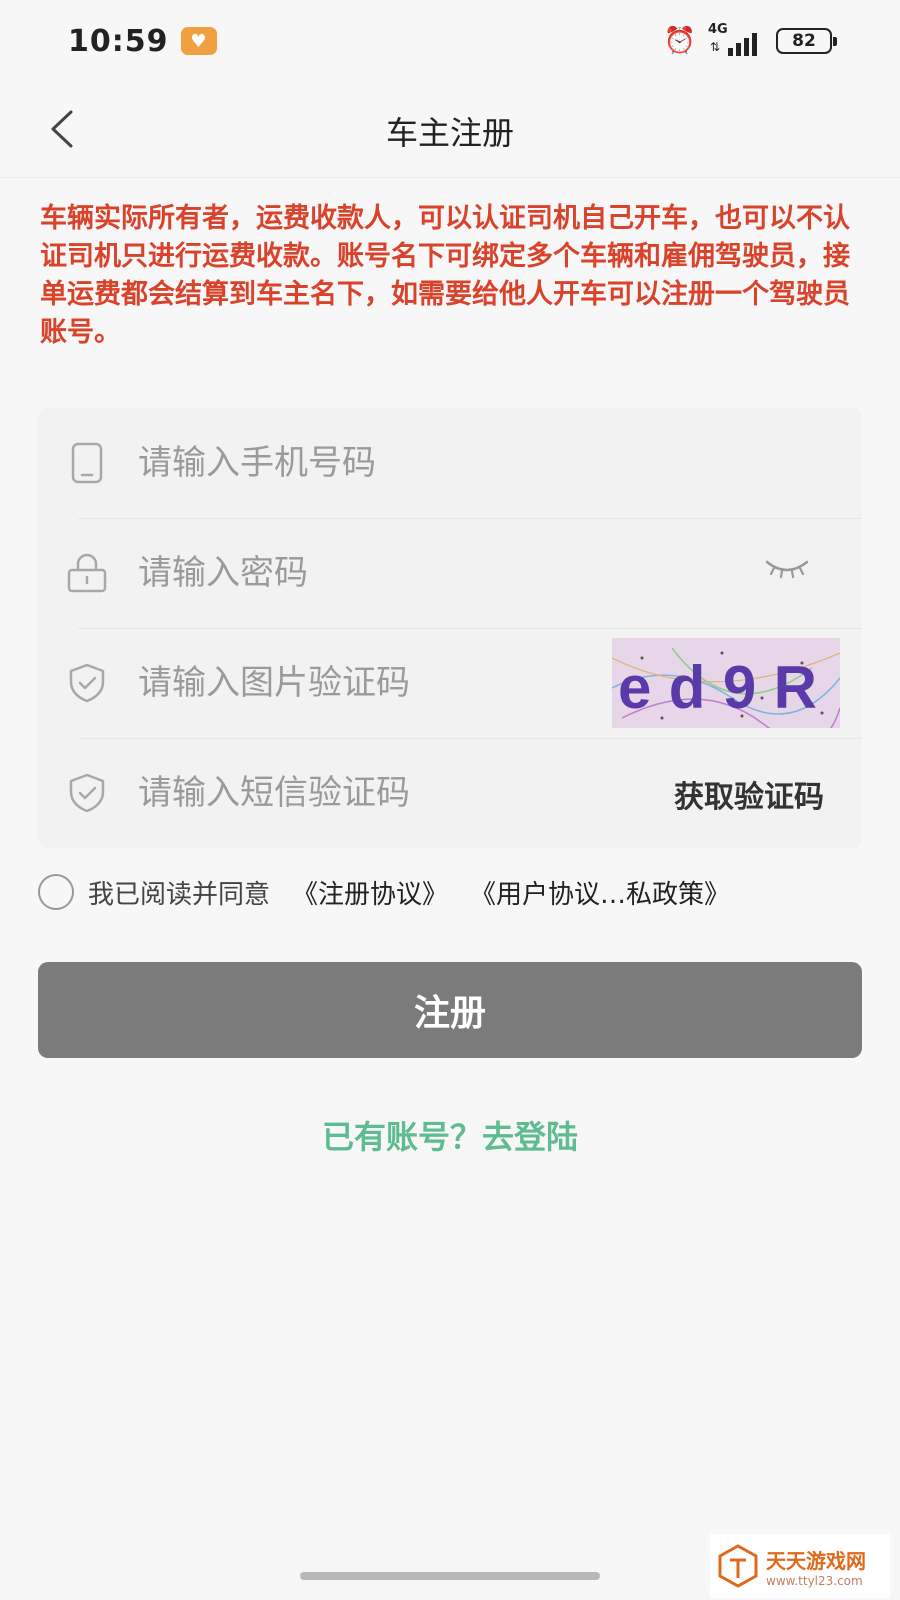 This screenshot has width=900, height=1600. Describe the element at coordinates (450, 1576) in the screenshot. I see `home-indicator` at that location.